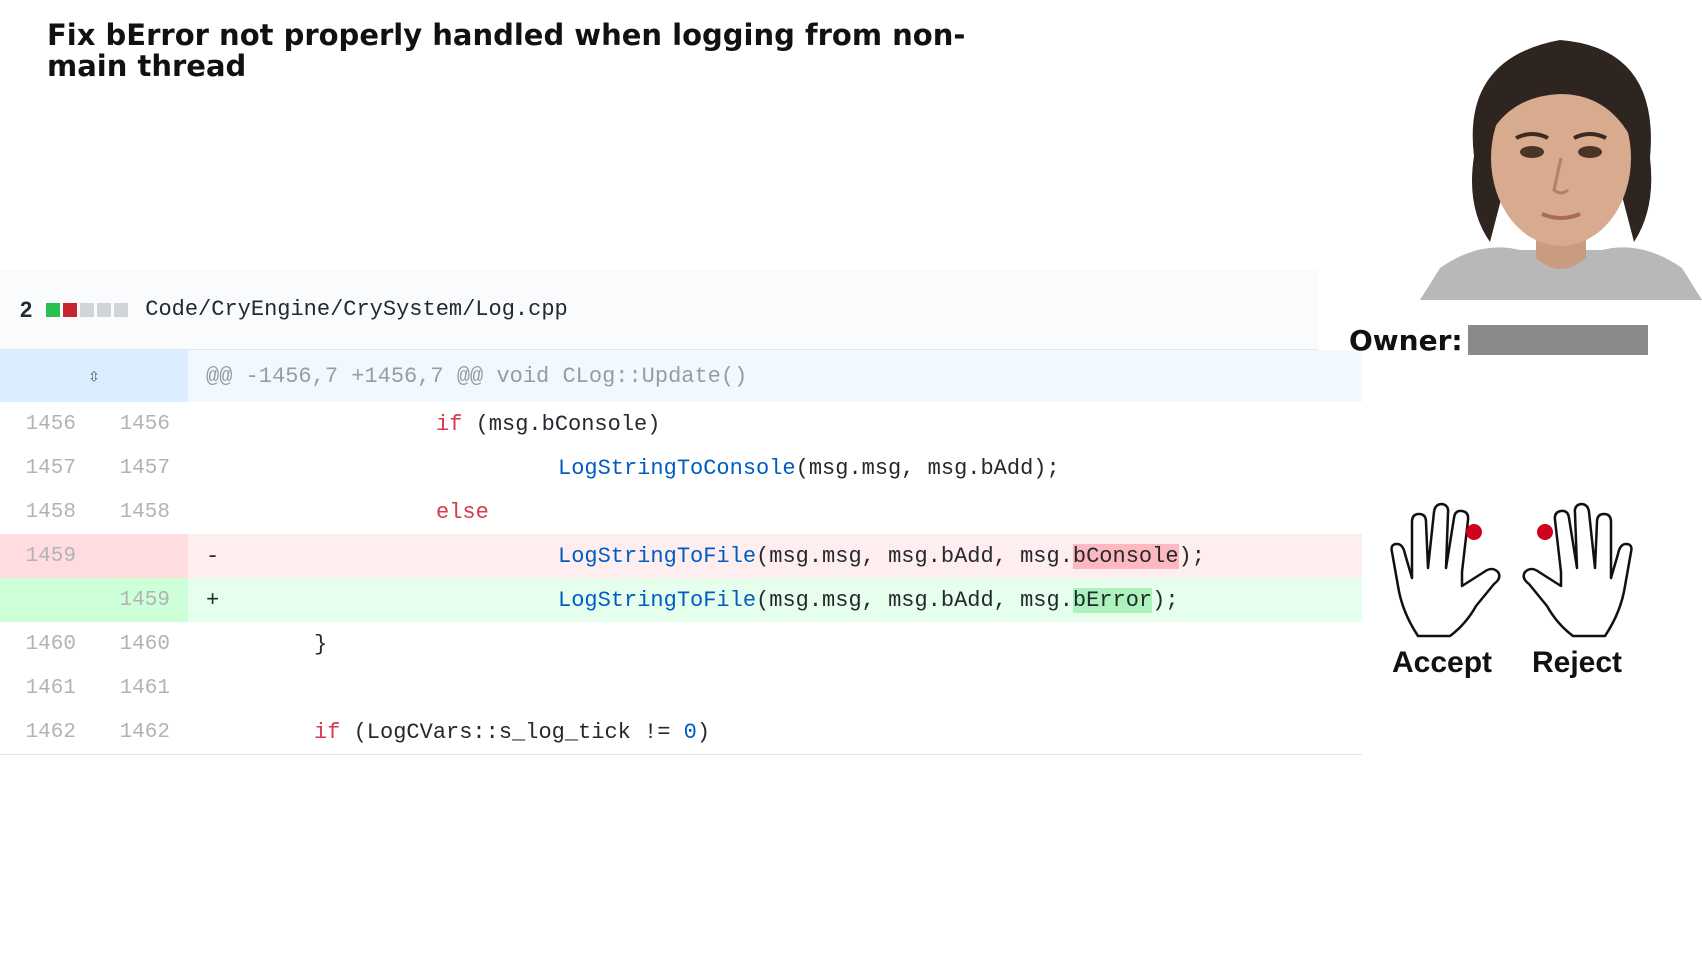 This screenshot has width=1702, height=957. I want to click on new-line-number: 1456, so click(123, 424).